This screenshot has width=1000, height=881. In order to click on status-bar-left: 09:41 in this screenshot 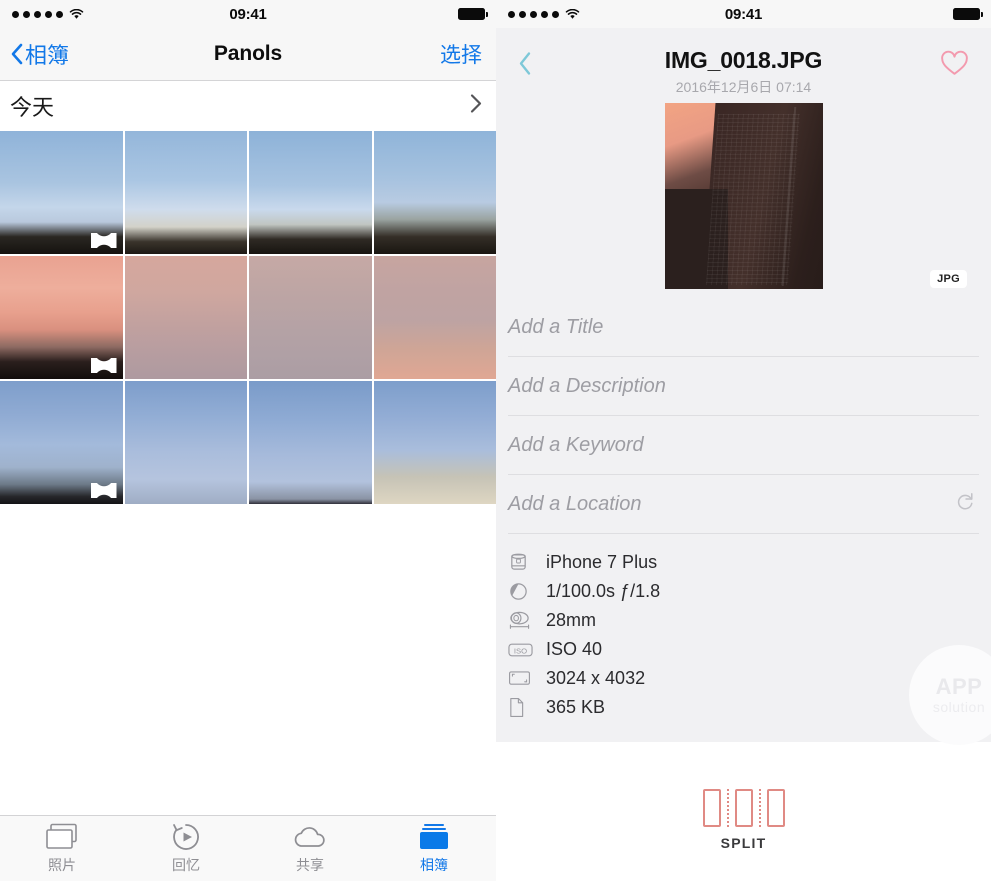, I will do `click(248, 14)`.